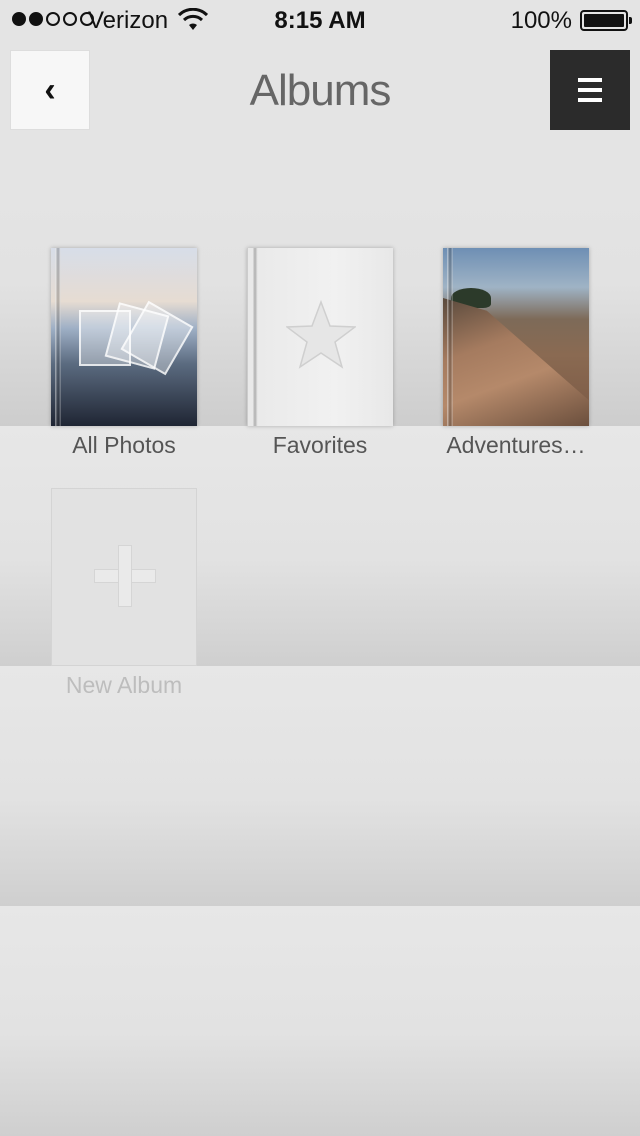  I want to click on menu-button, so click(590, 90).